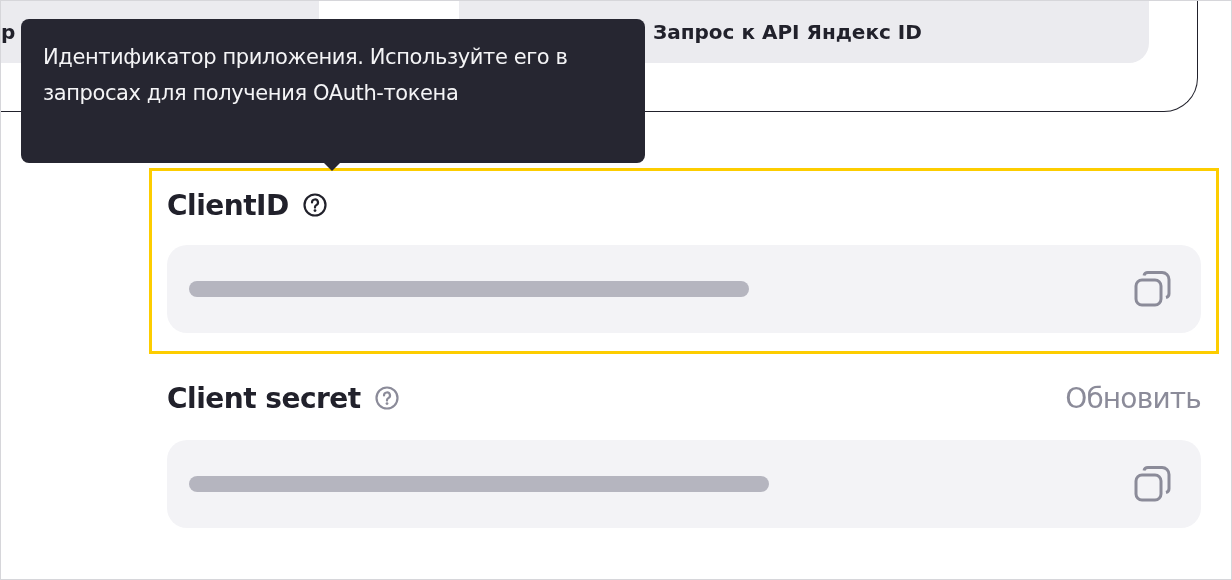 Image resolution: width=1232 pixels, height=580 pixels. I want to click on field-label: ClientID, so click(228, 205).